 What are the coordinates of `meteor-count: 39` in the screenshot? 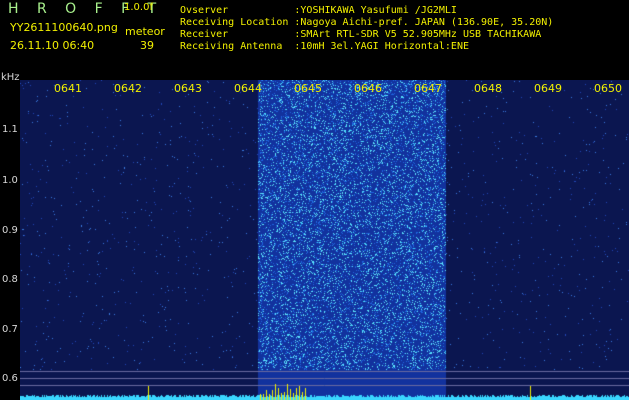 It's located at (147, 45).